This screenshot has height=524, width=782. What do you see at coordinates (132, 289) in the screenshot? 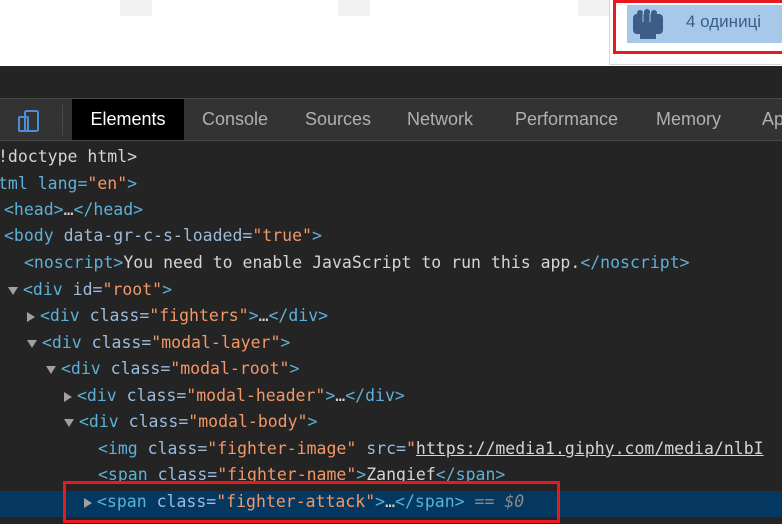
I see `attr-value: "root"` at bounding box center [132, 289].